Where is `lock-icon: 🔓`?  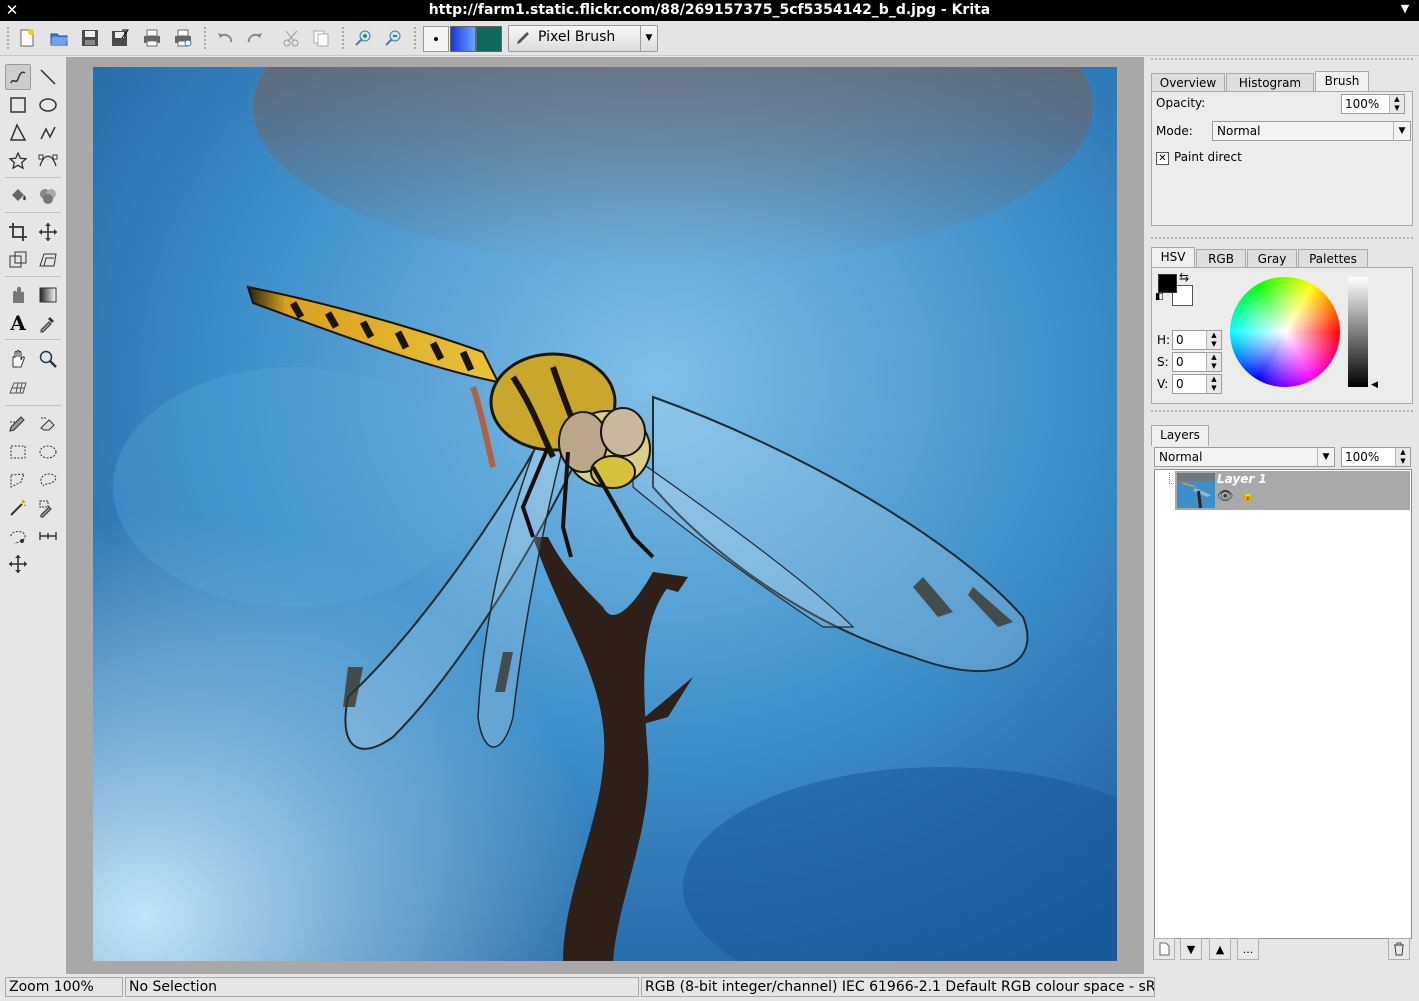 lock-icon: 🔓 is located at coordinates (1248, 495).